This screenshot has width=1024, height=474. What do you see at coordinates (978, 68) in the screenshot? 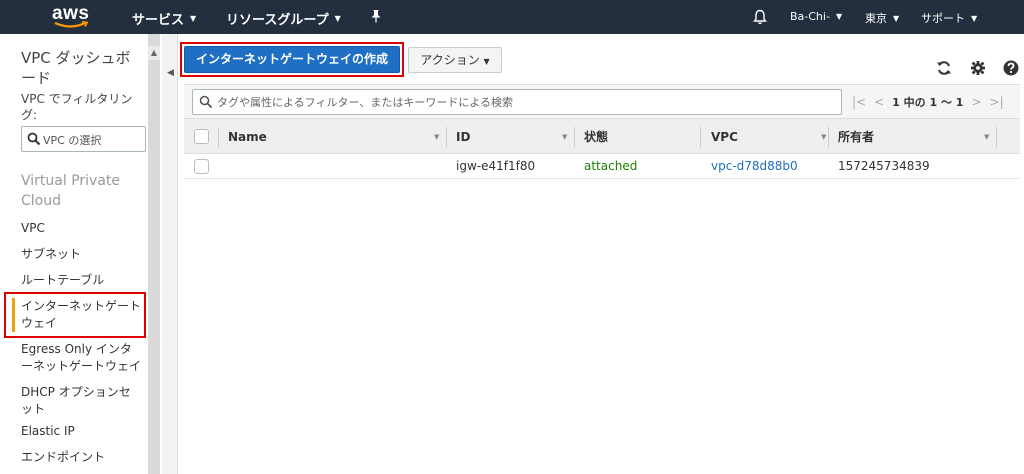
I see `gear-icon` at bounding box center [978, 68].